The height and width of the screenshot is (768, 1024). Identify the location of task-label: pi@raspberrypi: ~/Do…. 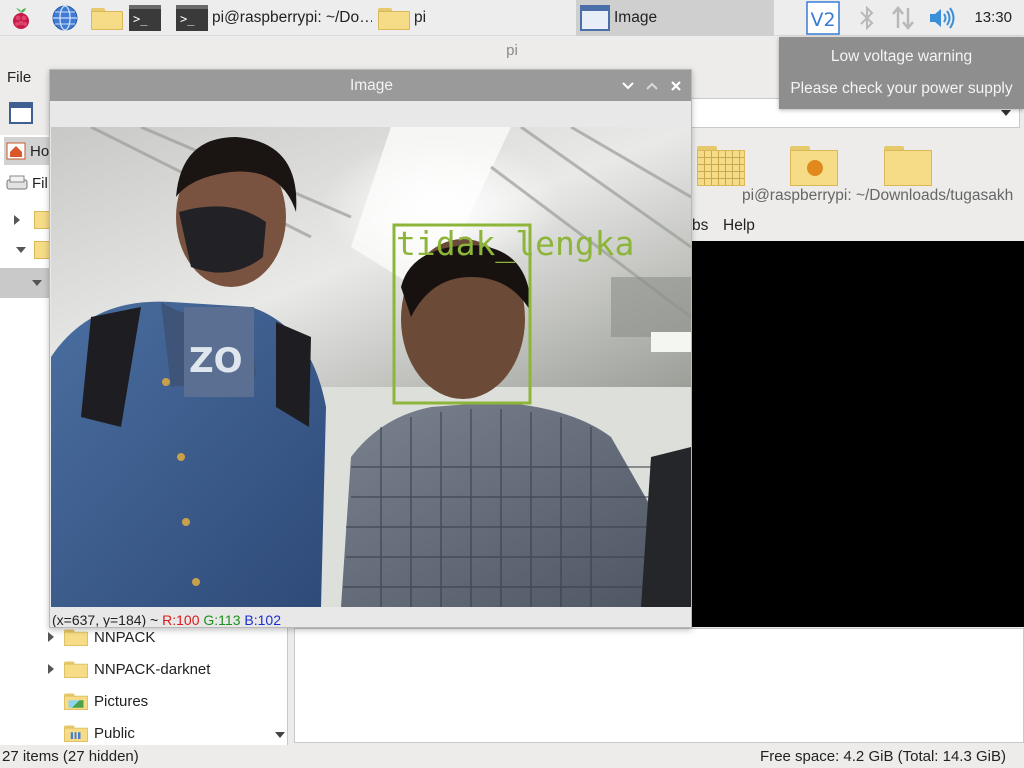
(292, 17).